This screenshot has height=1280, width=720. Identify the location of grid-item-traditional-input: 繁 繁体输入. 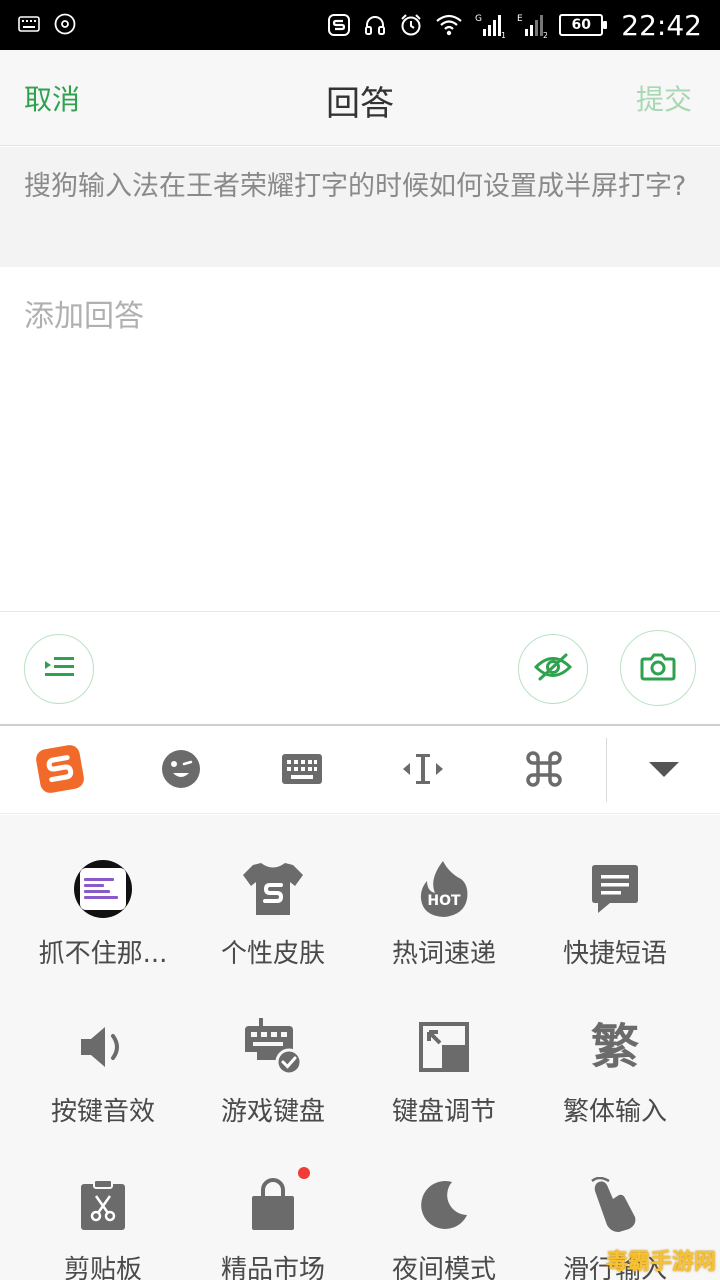
(615, 1050).